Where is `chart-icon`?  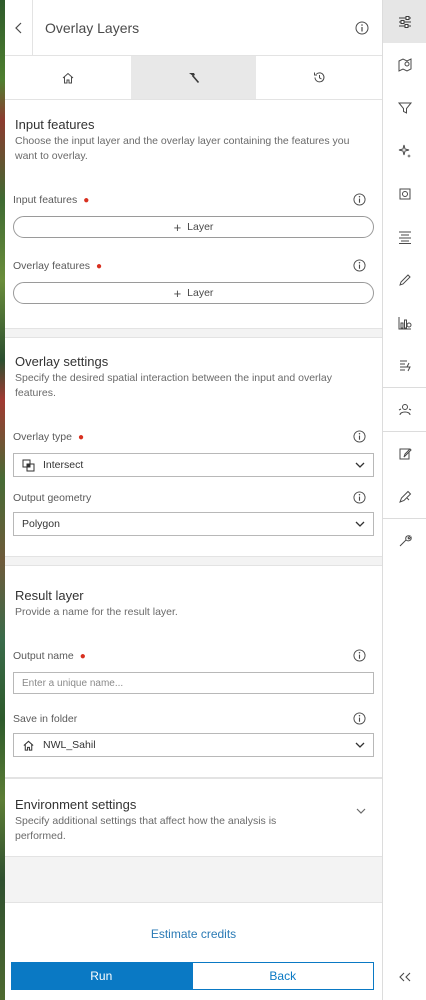 chart-icon is located at coordinates (404, 322).